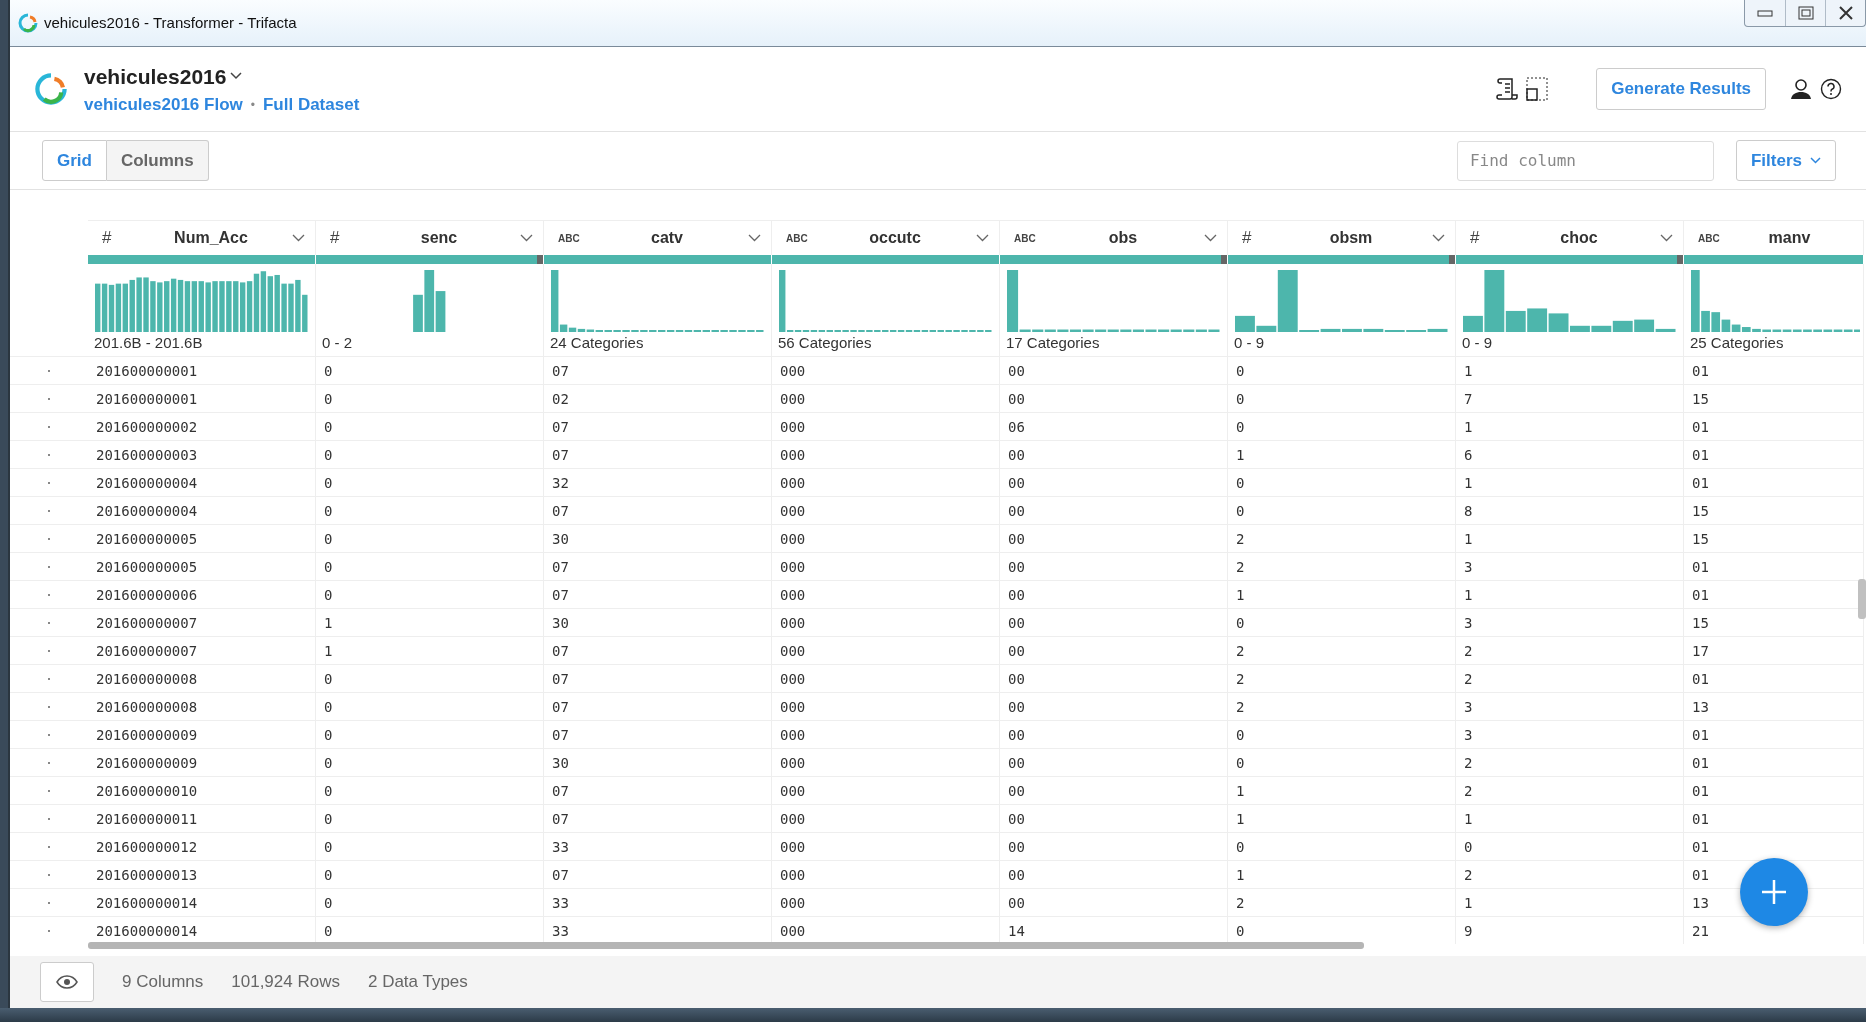 This screenshot has height=1022, width=1866. Describe the element at coordinates (1774, 706) in the screenshot. I see `table-cell: 13` at that location.